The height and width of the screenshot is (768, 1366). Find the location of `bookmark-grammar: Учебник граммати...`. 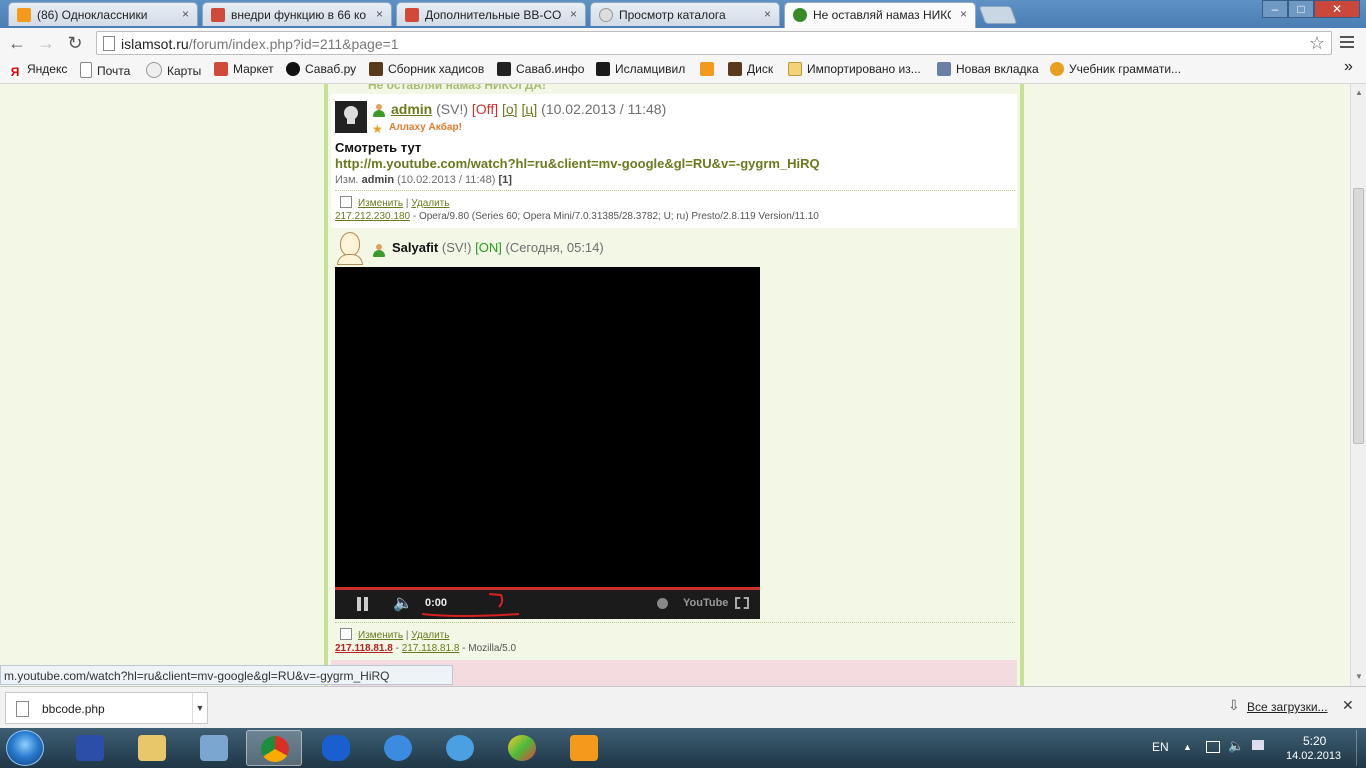

bookmark-grammar: Учебник граммати... is located at coordinates (1115, 71).